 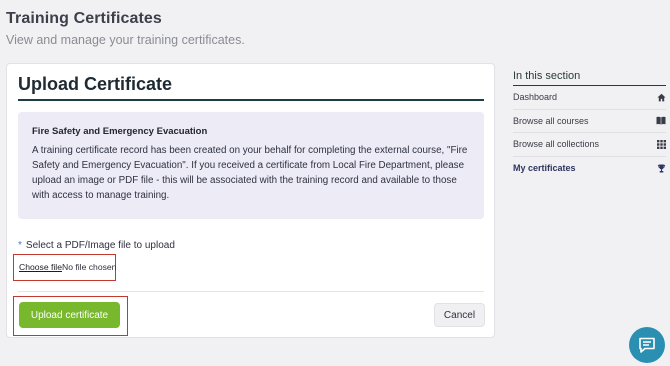 I want to click on sidebar-item-my-certificates: My certificates, so click(x=589, y=169).